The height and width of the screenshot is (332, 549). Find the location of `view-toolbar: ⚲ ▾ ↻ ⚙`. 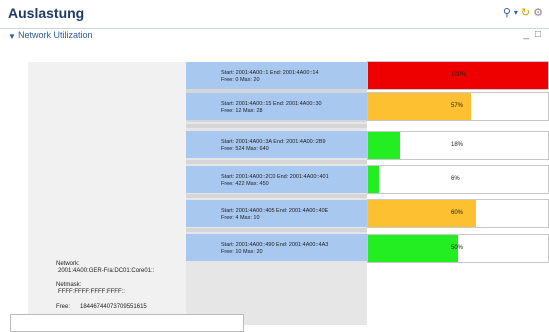

view-toolbar: ⚲ ▾ ↻ ⚙ is located at coordinates (523, 13).